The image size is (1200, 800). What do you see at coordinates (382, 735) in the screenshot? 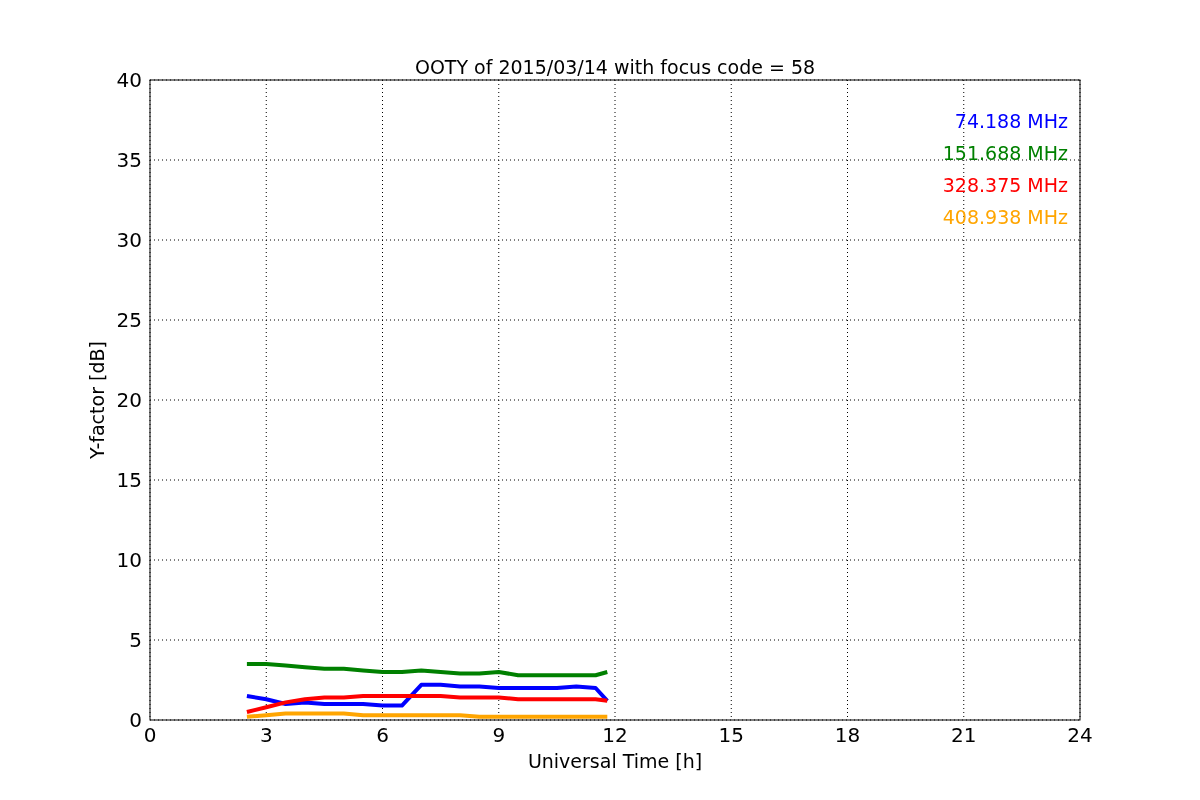
I see `tick-label: 6` at bounding box center [382, 735].